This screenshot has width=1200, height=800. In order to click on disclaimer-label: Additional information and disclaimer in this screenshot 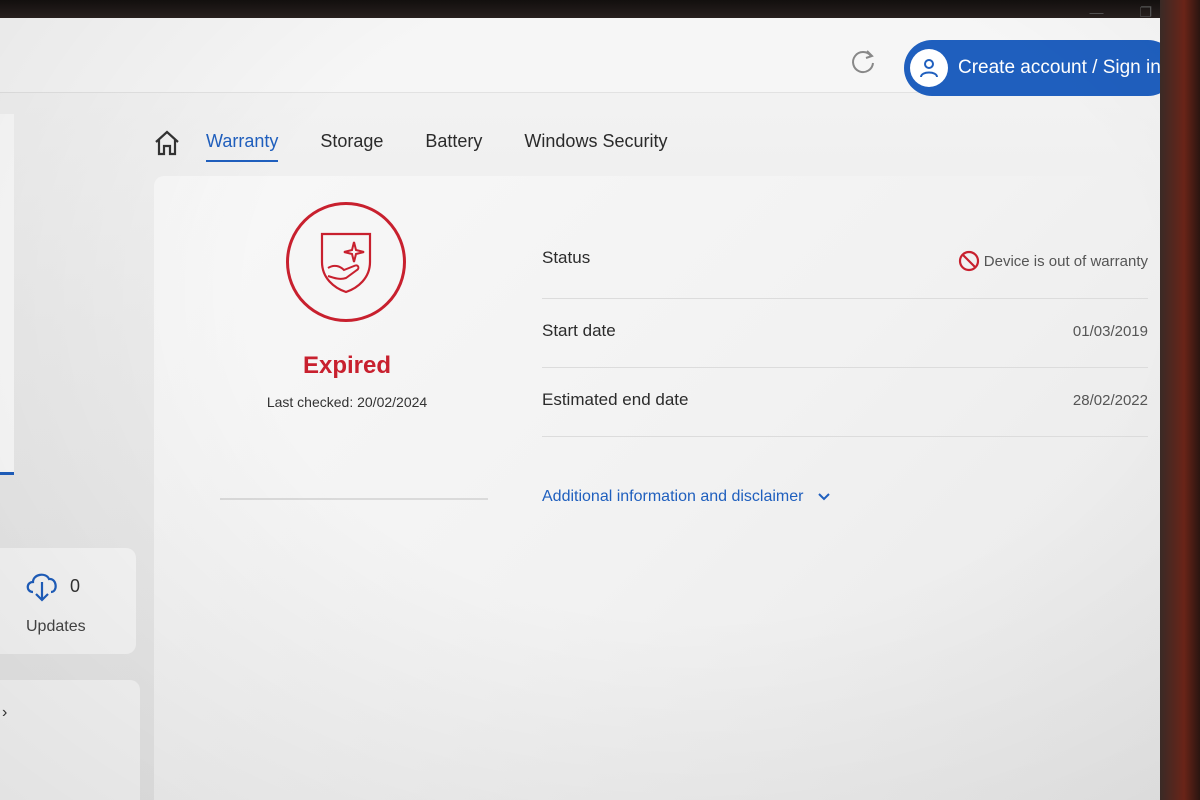, I will do `click(673, 496)`.